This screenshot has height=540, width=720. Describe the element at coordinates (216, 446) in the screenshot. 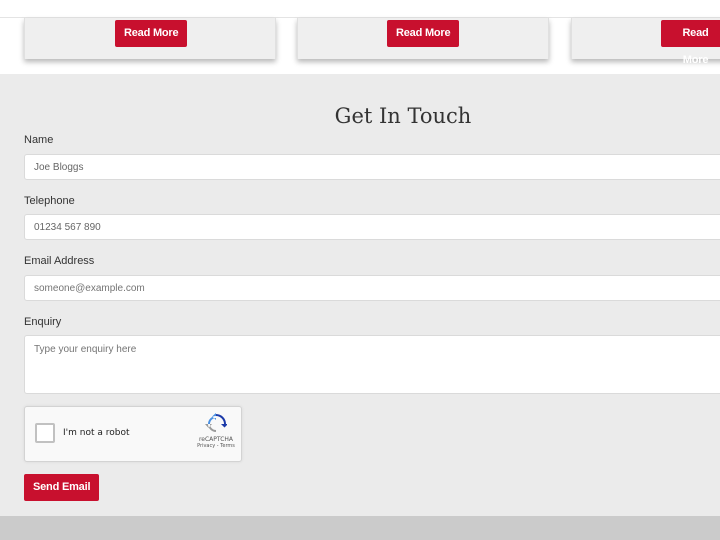

I see `recaptcha-links: Privacy - Terms` at that location.